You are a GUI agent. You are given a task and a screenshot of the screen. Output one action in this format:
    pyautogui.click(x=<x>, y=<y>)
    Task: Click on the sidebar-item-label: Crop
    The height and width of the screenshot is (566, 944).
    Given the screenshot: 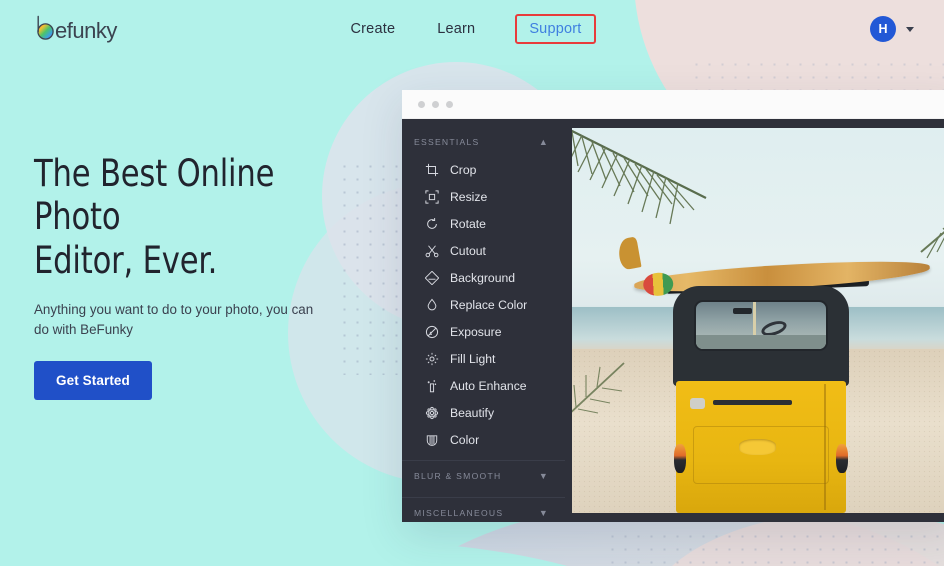 What is the action you would take?
    pyautogui.click(x=463, y=169)
    